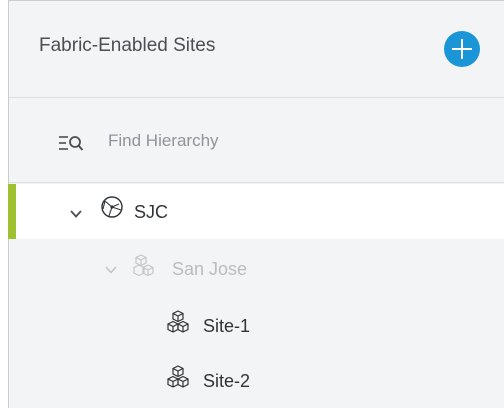  I want to click on selection-indicator, so click(12, 211).